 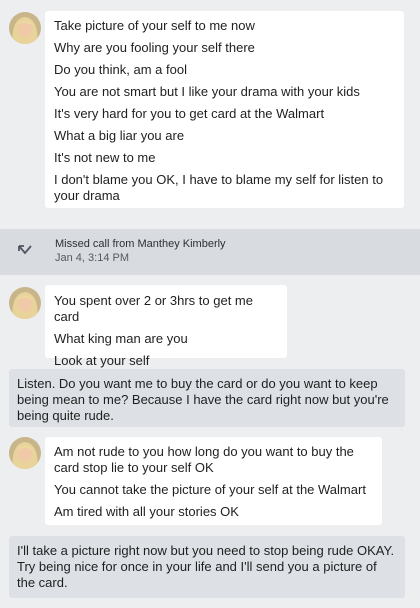 What do you see at coordinates (121, 338) in the screenshot?
I see `message-line: What king man are you` at bounding box center [121, 338].